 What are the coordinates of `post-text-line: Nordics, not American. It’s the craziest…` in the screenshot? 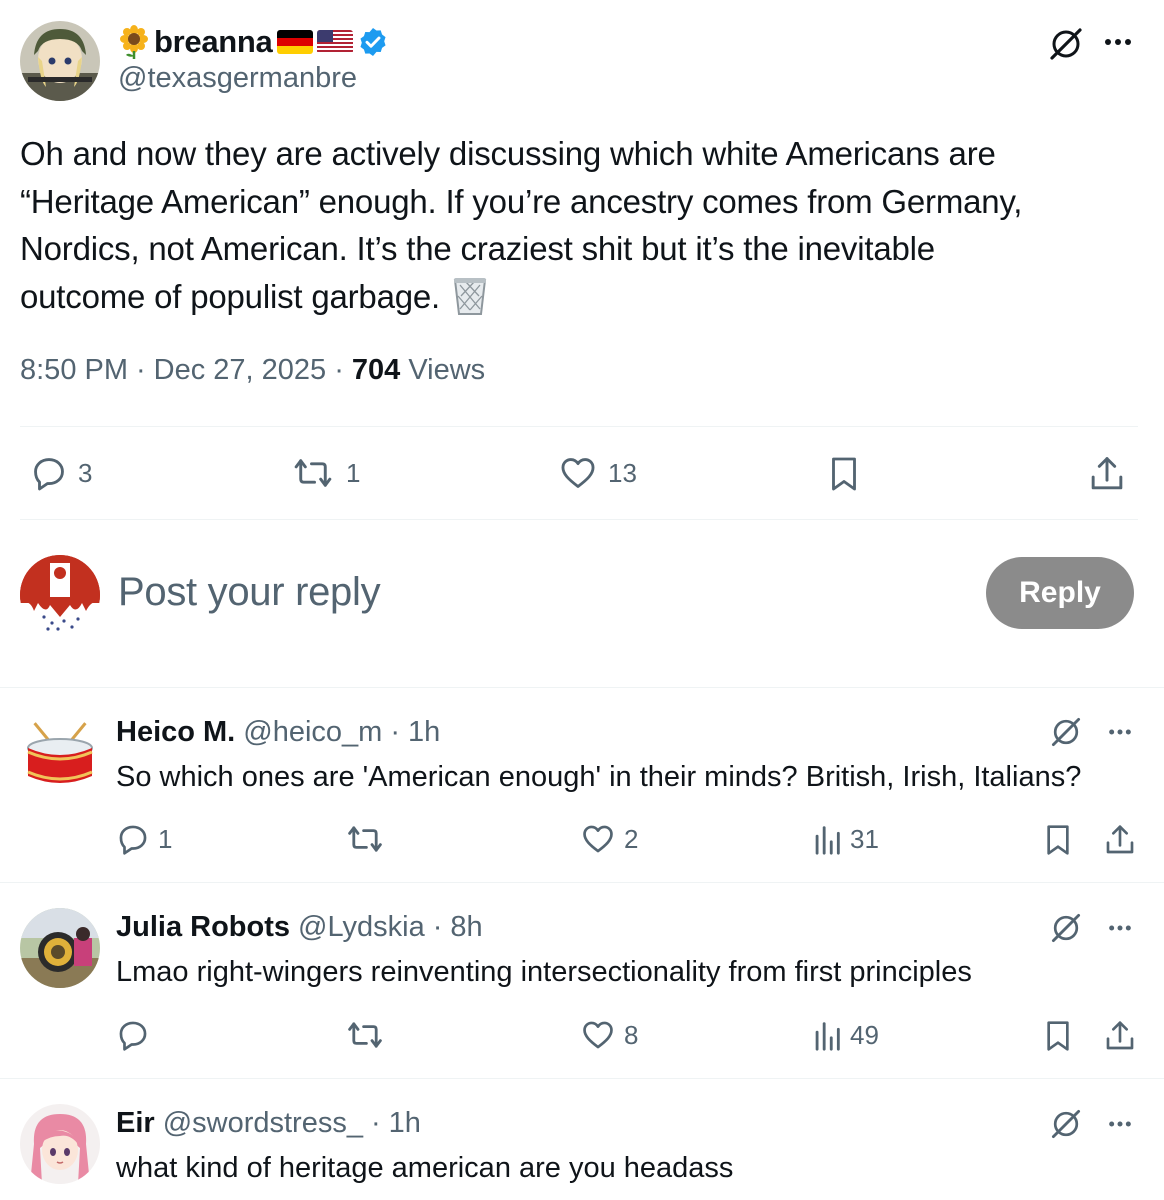 It's located at (477, 248).